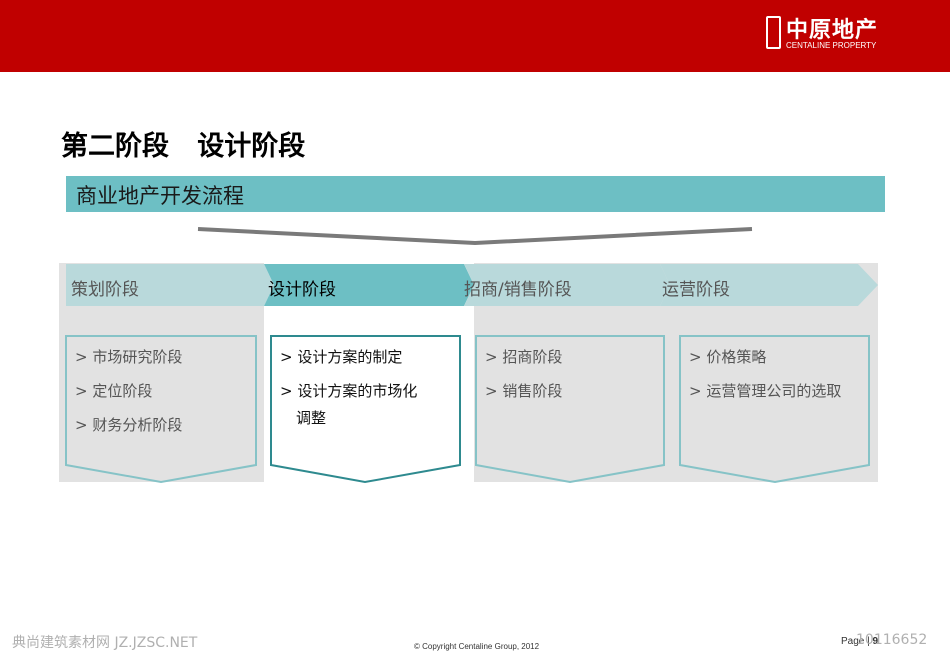 This screenshot has height=657, width=950. Describe the element at coordinates (477, 646) in the screenshot. I see `footer-copyright: © Copyright Centaline Group, 2012` at that location.